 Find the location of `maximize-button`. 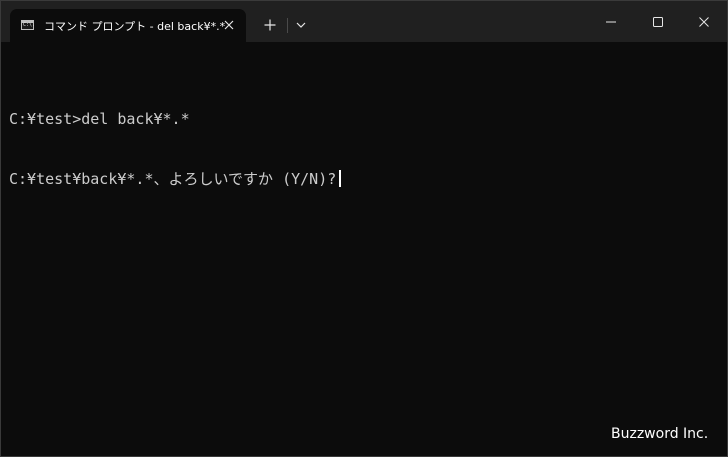

maximize-button is located at coordinates (658, 21).